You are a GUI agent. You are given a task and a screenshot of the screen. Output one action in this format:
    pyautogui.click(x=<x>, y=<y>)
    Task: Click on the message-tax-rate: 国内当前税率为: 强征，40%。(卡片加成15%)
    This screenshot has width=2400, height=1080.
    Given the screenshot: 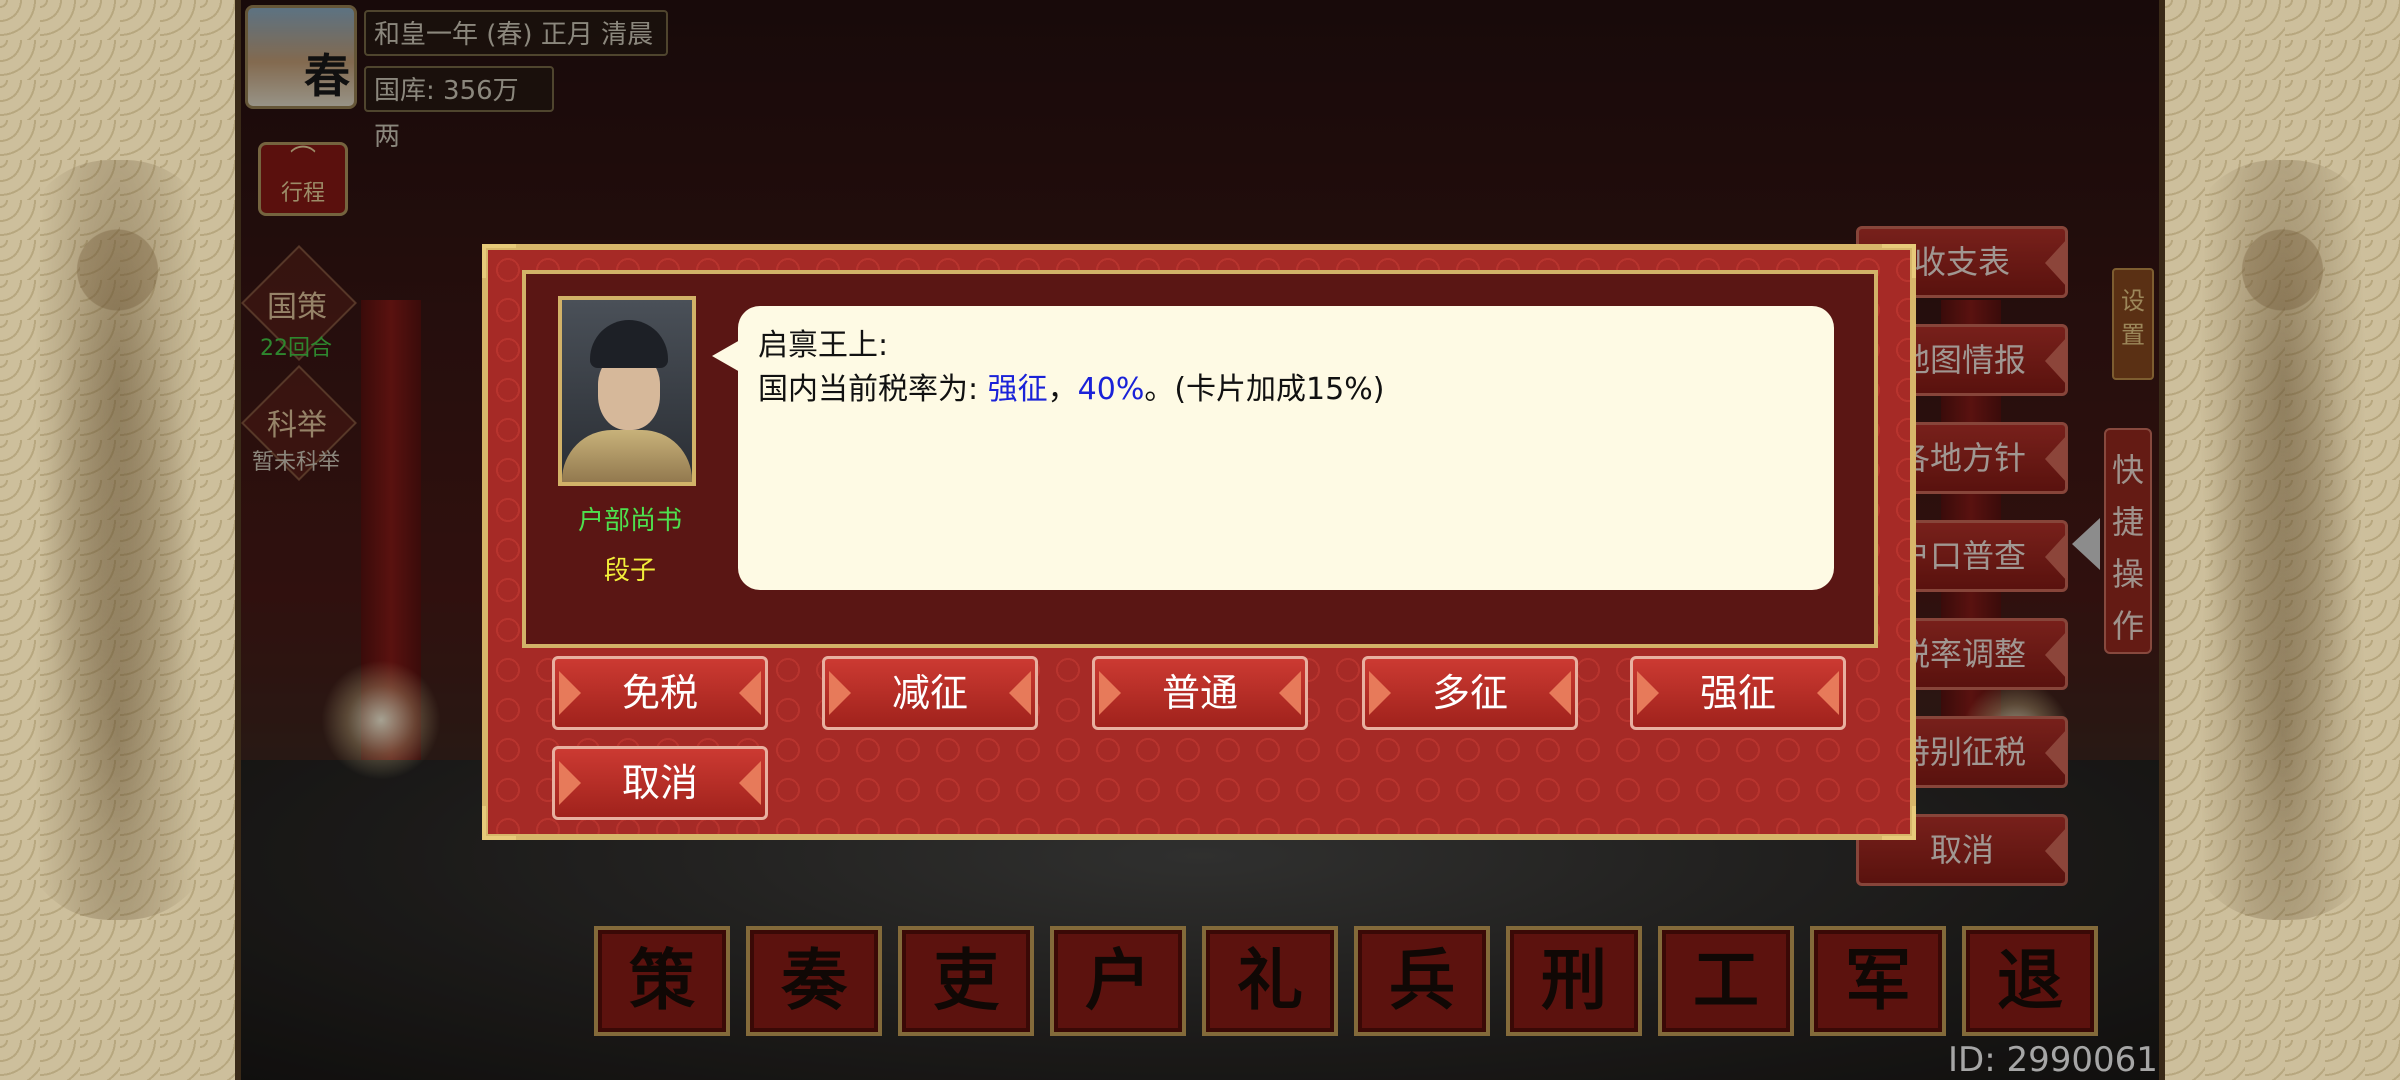 What is the action you would take?
    pyautogui.click(x=1286, y=386)
    